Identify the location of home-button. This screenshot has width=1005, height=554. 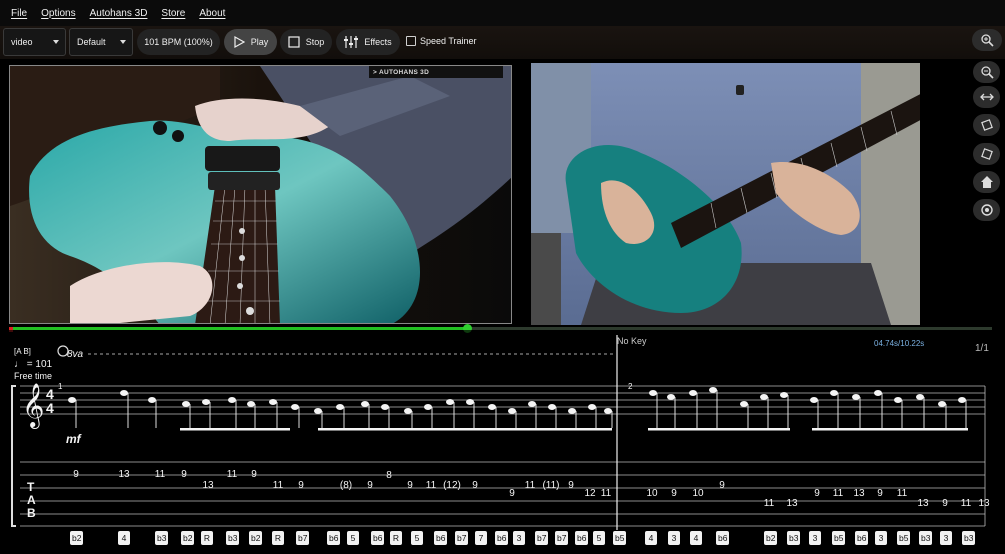
(986, 182).